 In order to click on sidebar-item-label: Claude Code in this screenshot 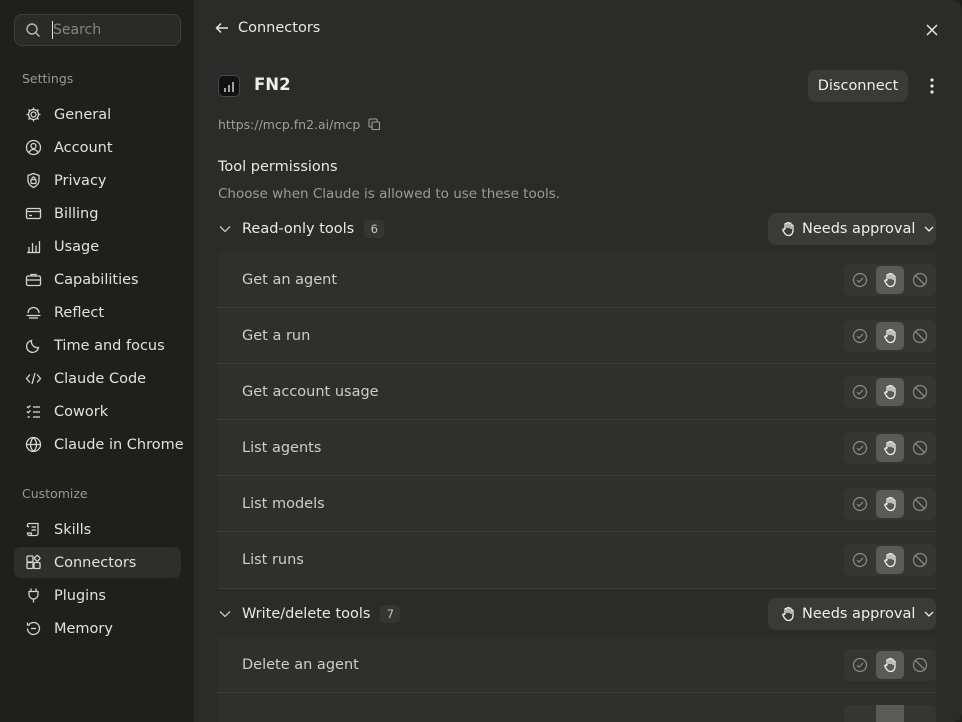, I will do `click(100, 378)`.